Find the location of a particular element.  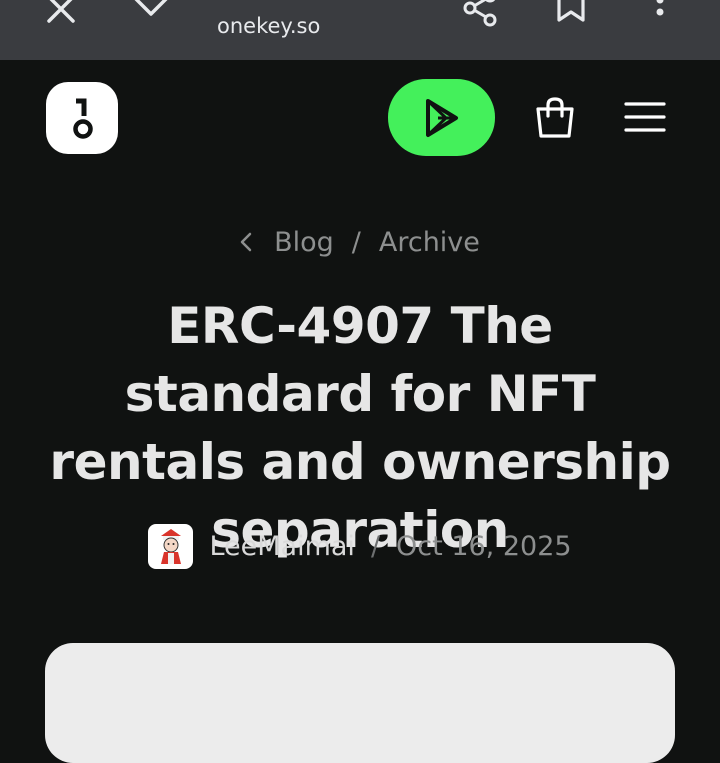

browser-toolbar: onekey.so is located at coordinates (360, 30).